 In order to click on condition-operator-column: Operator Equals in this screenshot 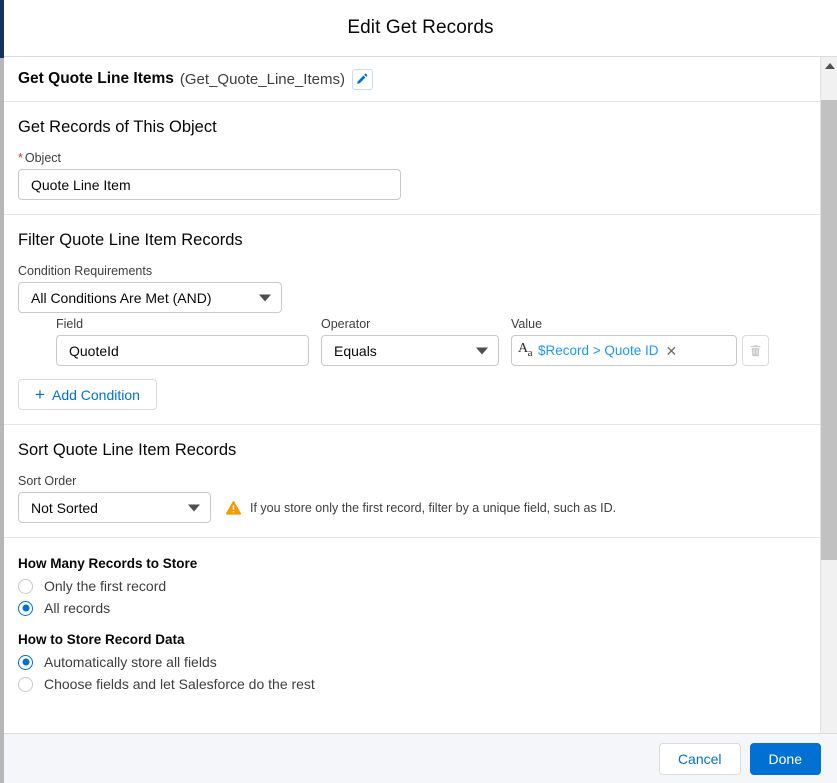, I will do `click(410, 341)`.